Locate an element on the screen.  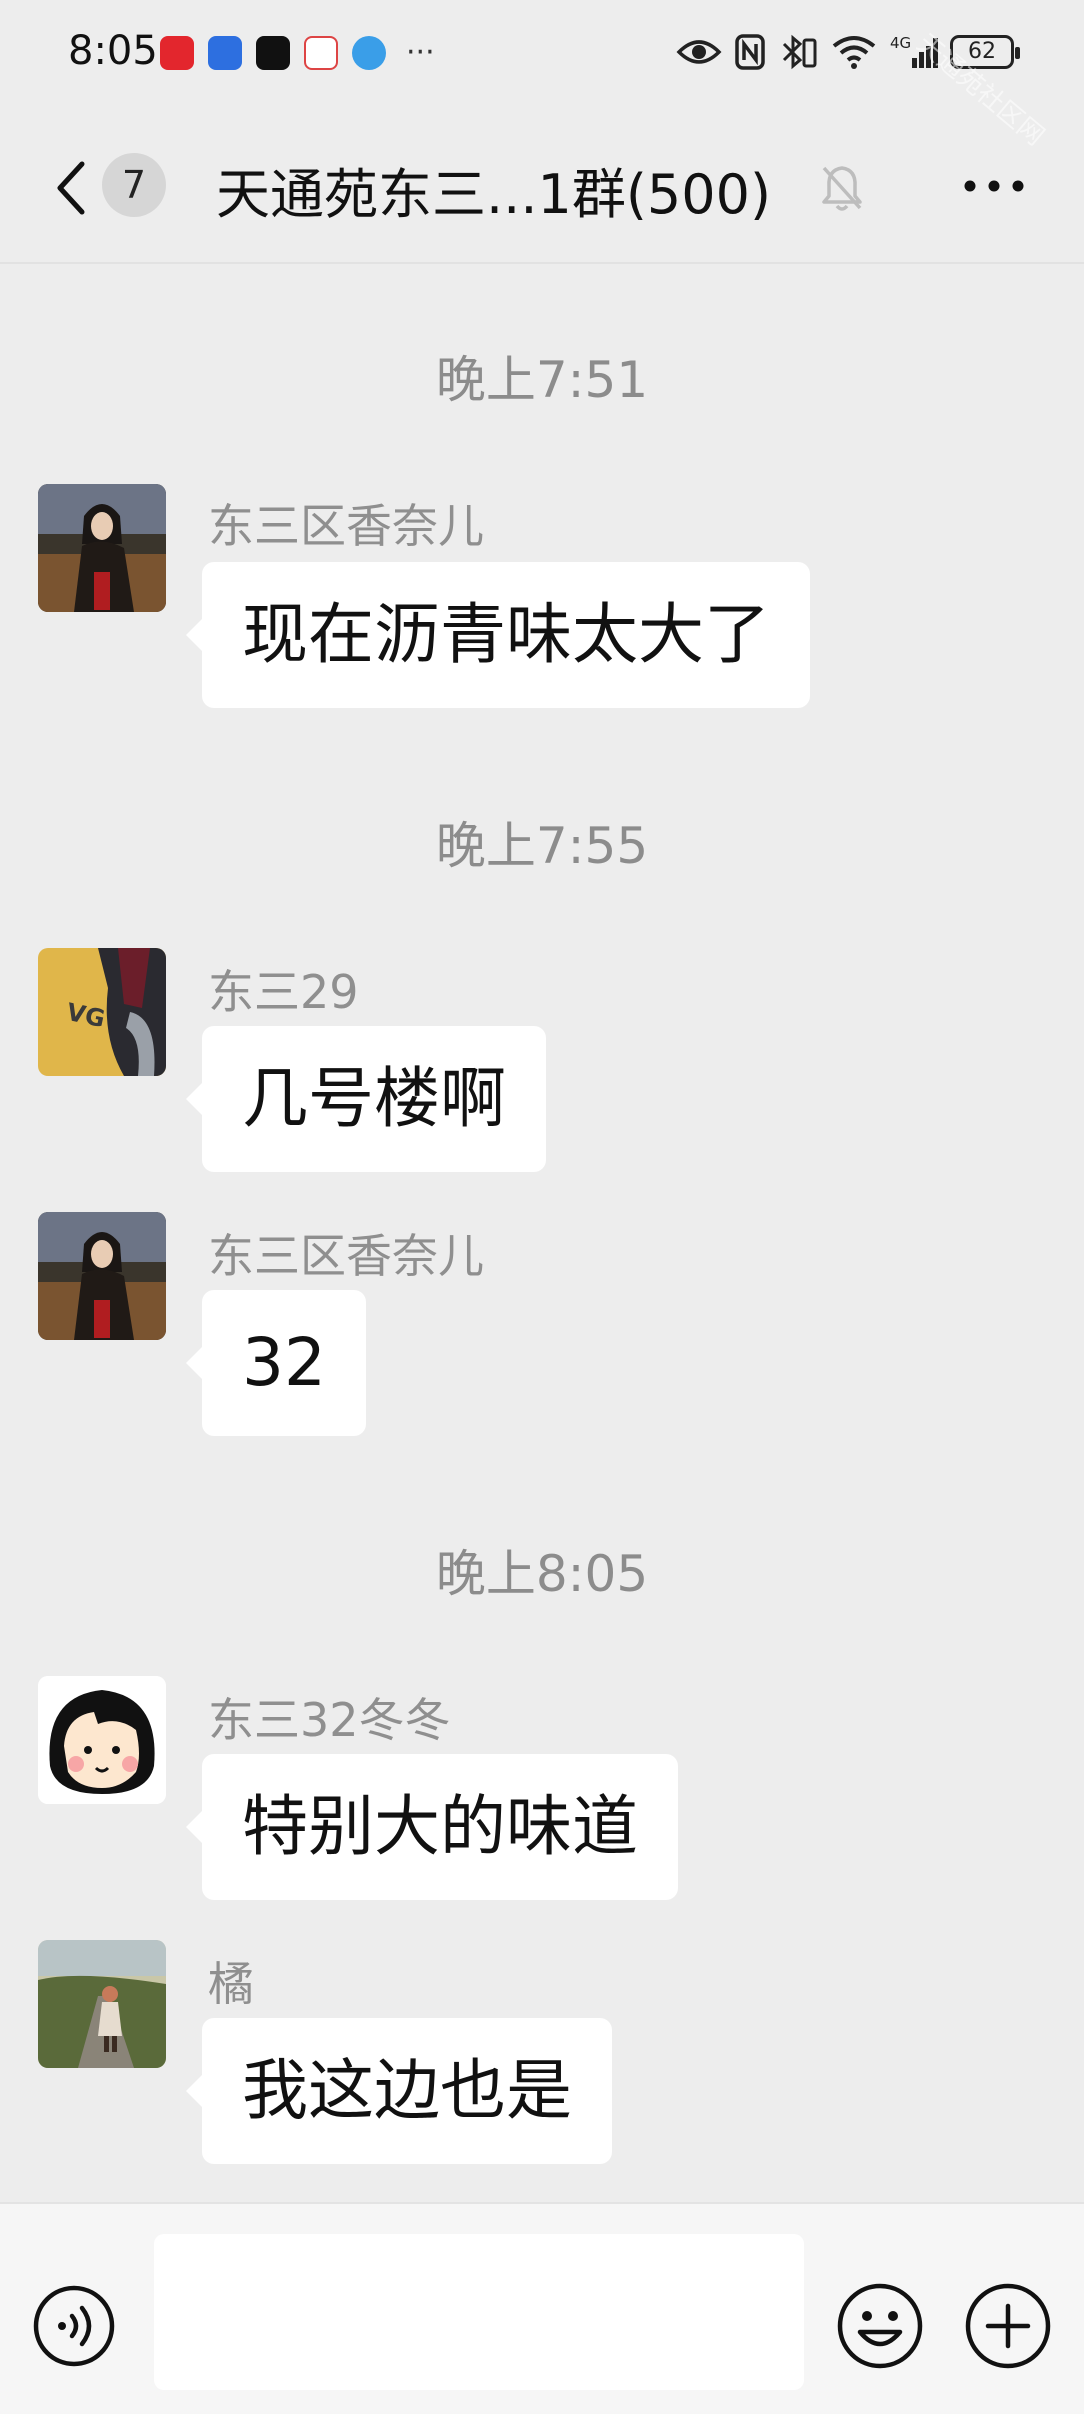
nfc-icon is located at coordinates (750, 52).